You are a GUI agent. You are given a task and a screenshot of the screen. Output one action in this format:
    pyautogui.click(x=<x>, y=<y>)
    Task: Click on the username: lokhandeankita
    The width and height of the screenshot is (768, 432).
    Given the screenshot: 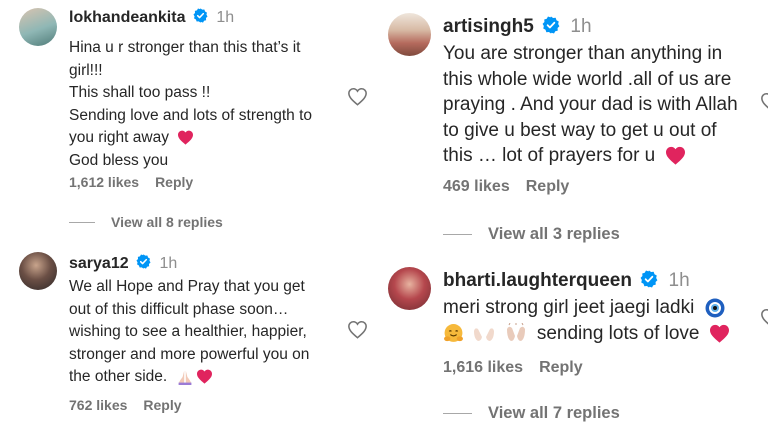 What is the action you would take?
    pyautogui.click(x=127, y=17)
    